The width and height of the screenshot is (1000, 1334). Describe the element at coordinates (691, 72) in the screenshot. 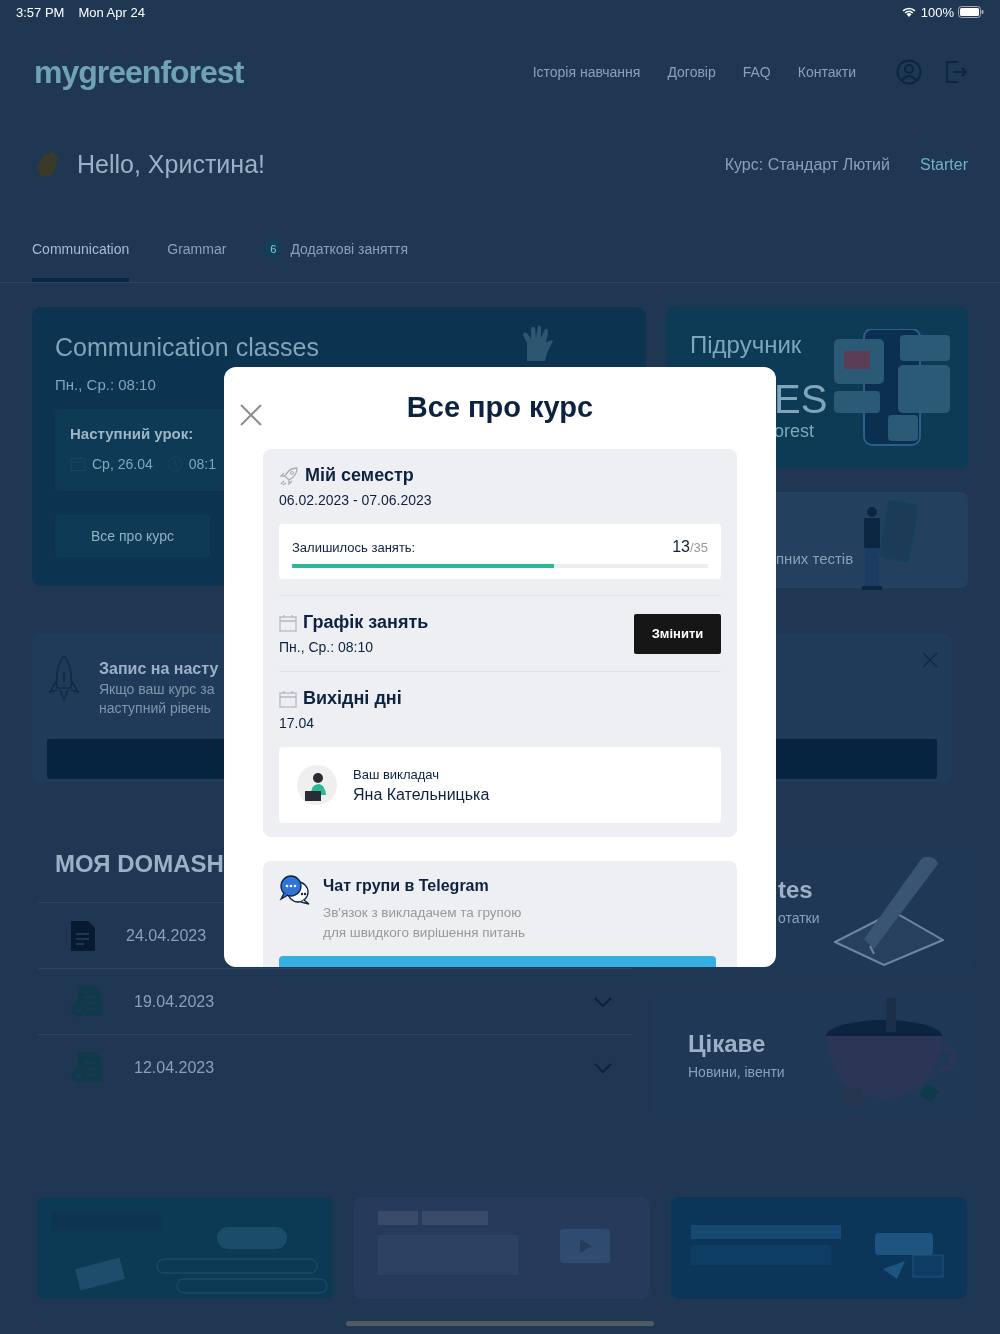

I see `nav-link: Договір` at that location.